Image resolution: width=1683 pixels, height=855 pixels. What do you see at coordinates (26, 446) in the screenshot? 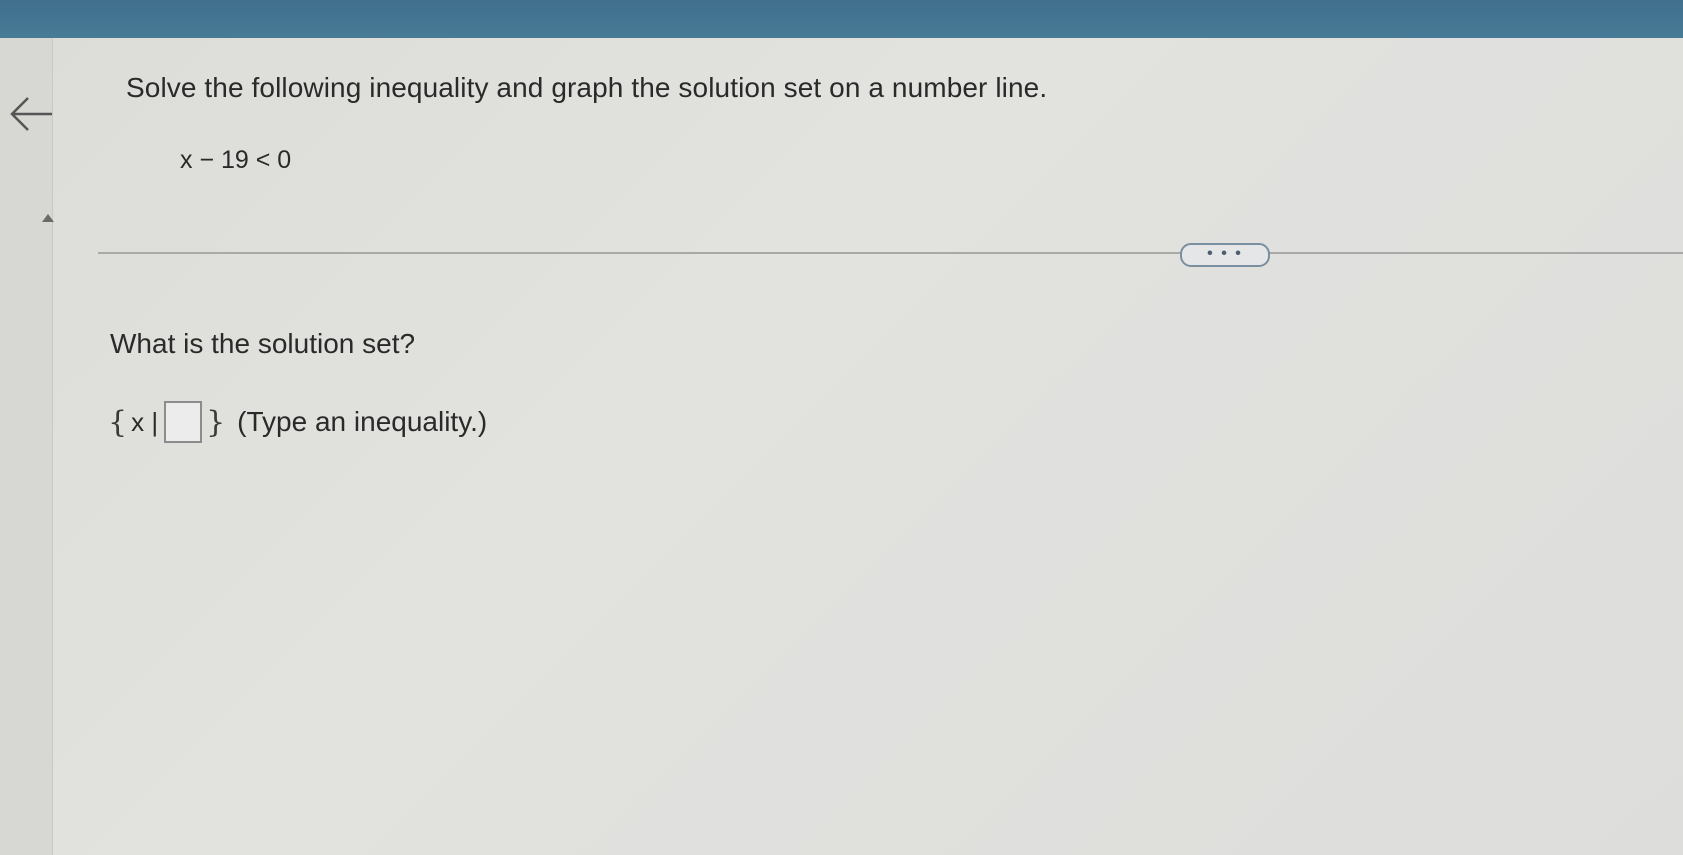
I see `left-rail` at bounding box center [26, 446].